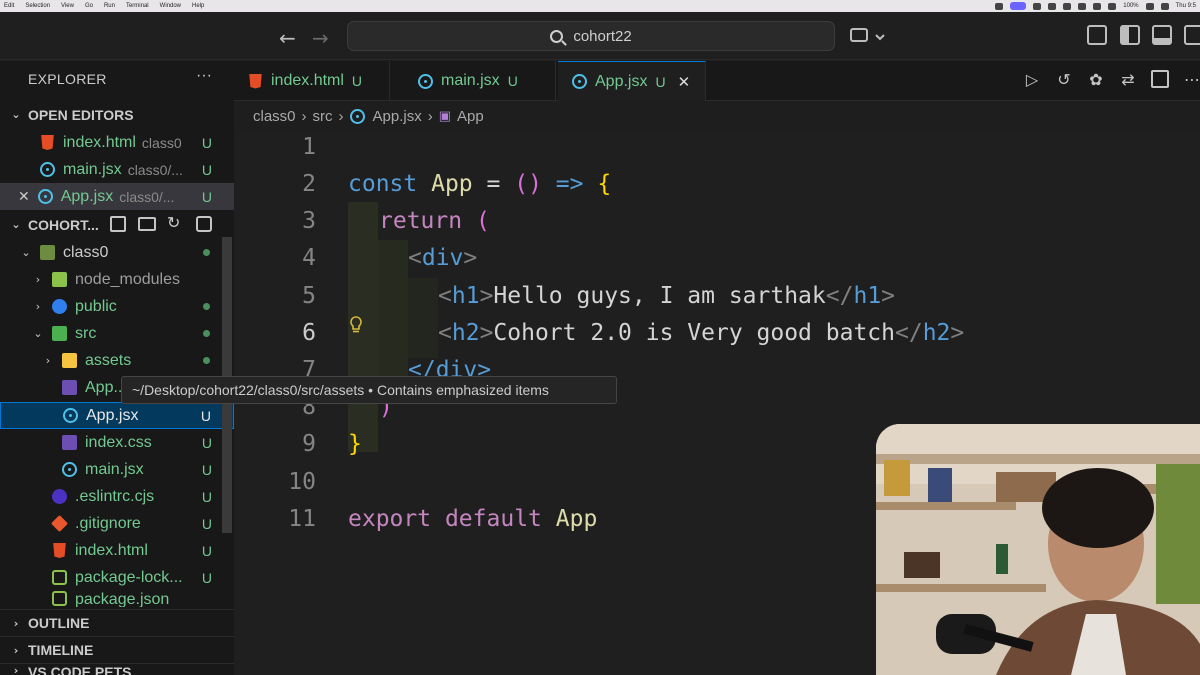 This screenshot has height=675, width=1200. Describe the element at coordinates (868, 37) in the screenshot. I see `copilot-icon` at that location.